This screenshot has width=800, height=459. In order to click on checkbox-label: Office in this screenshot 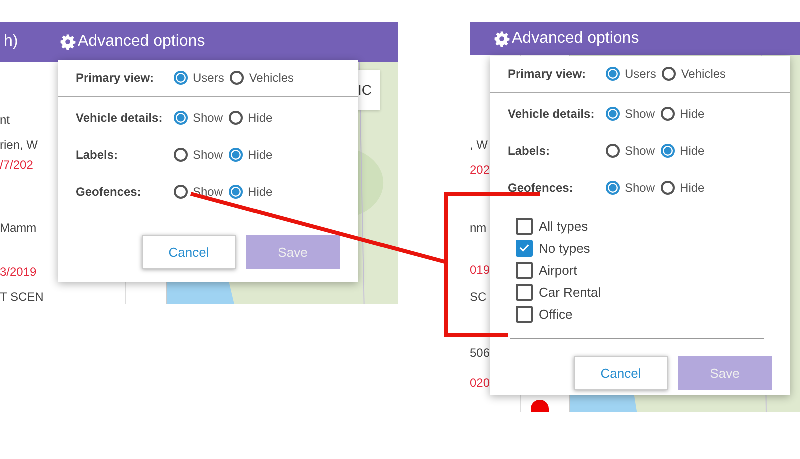, I will do `click(556, 314)`.